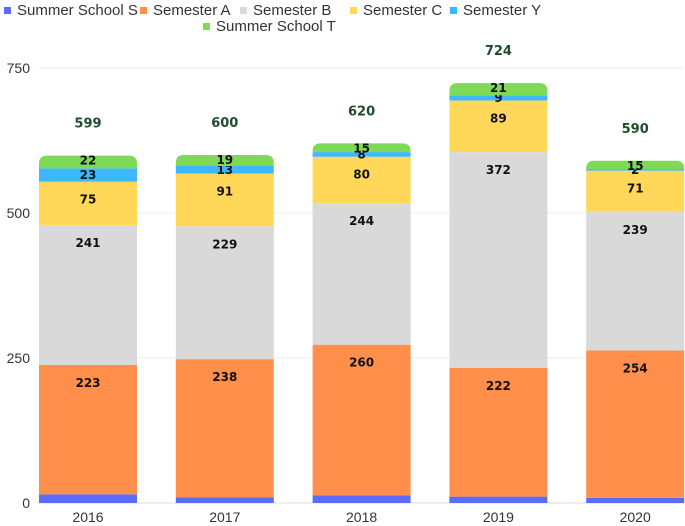 The height and width of the screenshot is (526, 685). I want to click on data-label-summer-school-t: 22, so click(88, 161).